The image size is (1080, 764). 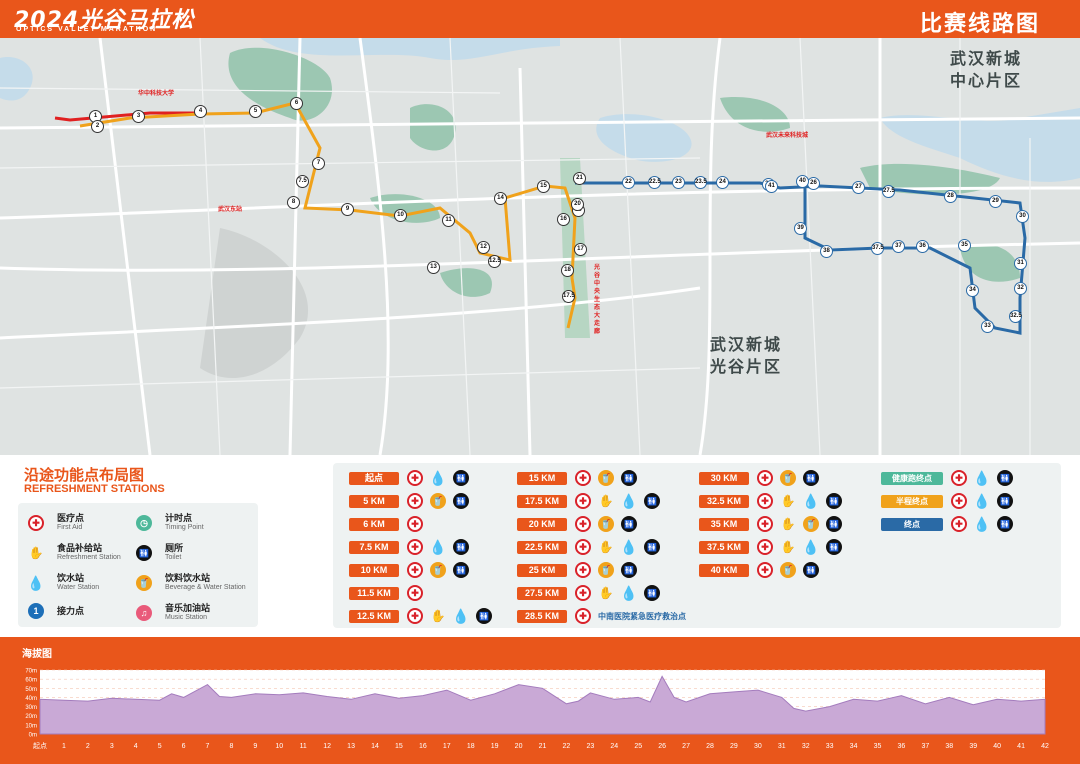 What do you see at coordinates (813, 183) in the screenshot?
I see `km-marker-26: 26` at bounding box center [813, 183].